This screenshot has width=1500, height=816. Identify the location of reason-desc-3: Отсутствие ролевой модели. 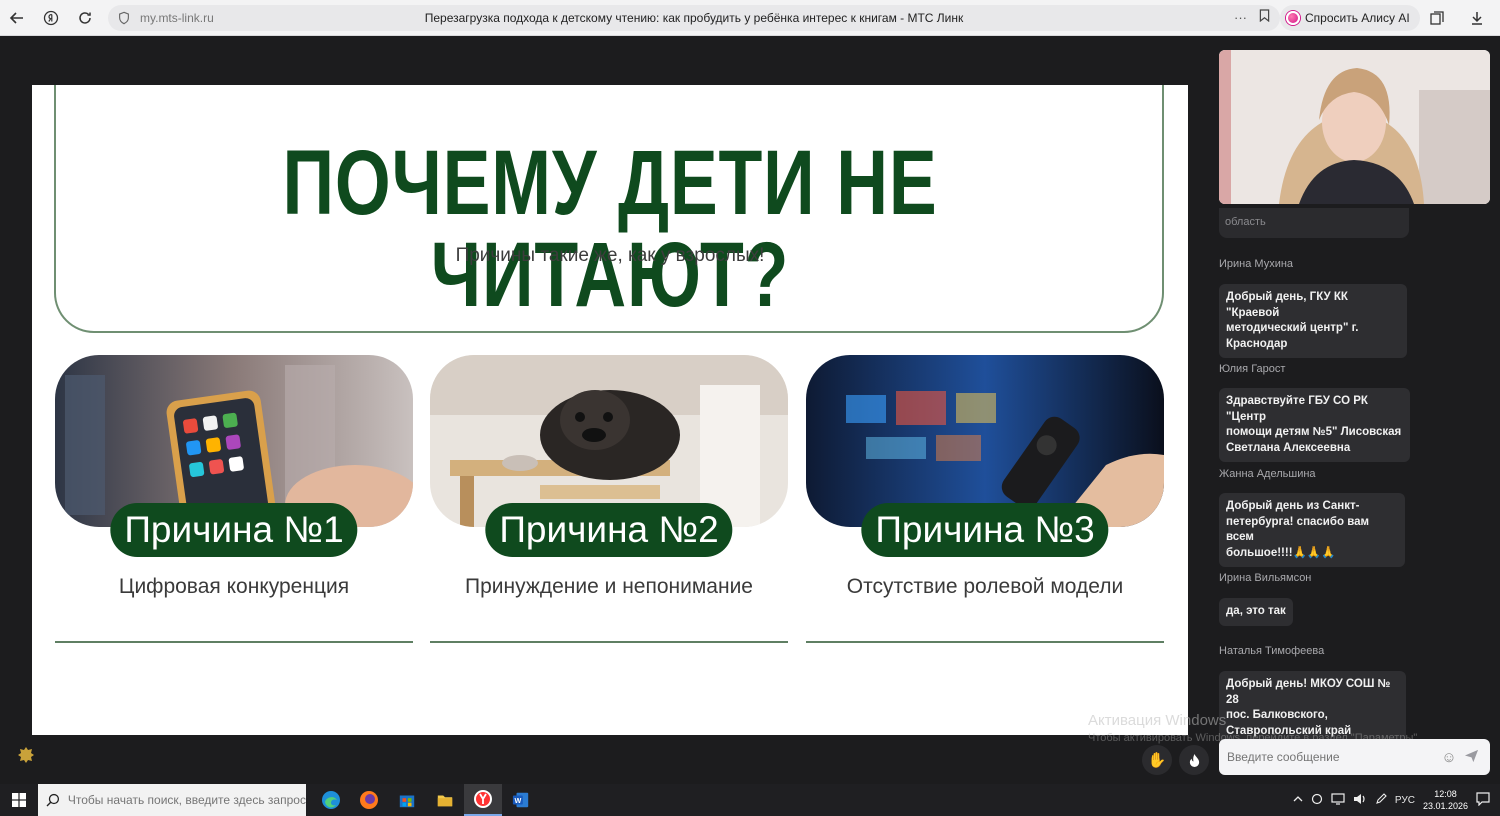
(985, 586).